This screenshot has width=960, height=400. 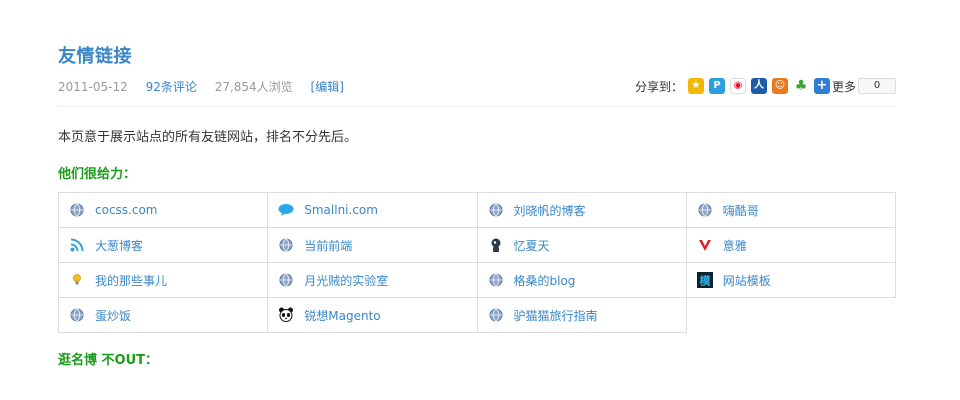 I want to click on friend-link: 格桑的blog, so click(x=545, y=280).